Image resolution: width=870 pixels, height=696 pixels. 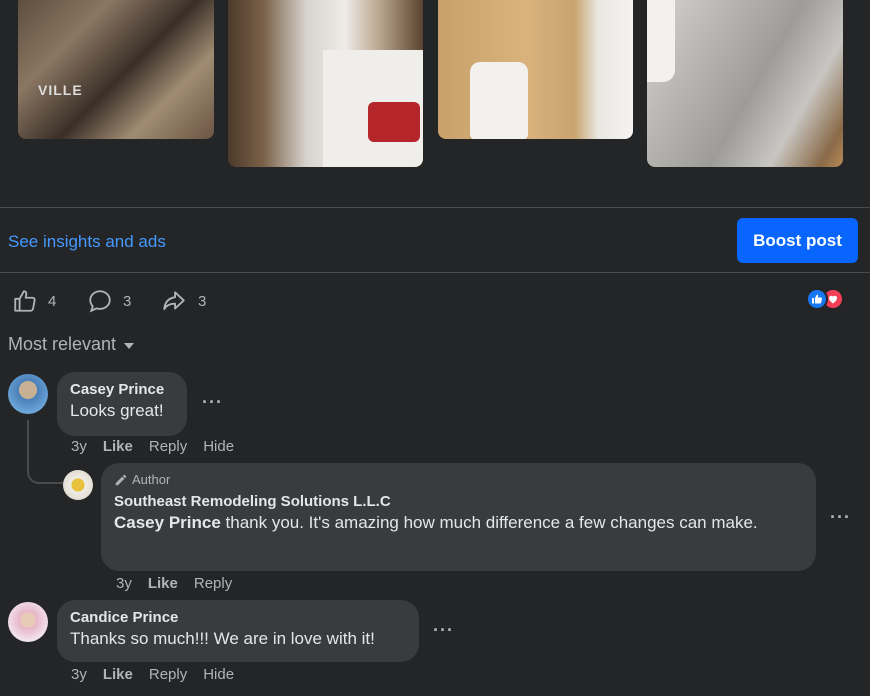 I want to click on like-reaction-icon, so click(x=817, y=299).